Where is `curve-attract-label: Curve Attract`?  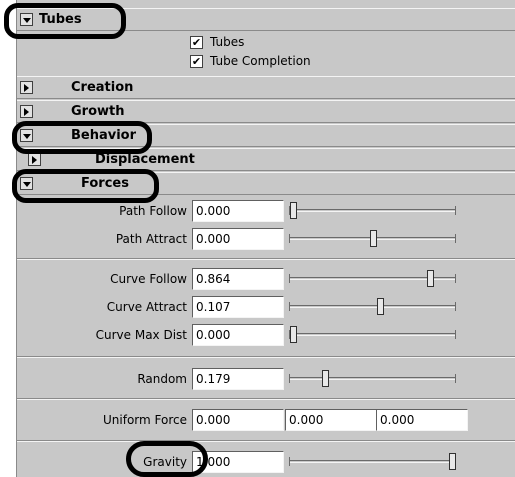 curve-attract-label: Curve Attract is located at coordinates (146, 307).